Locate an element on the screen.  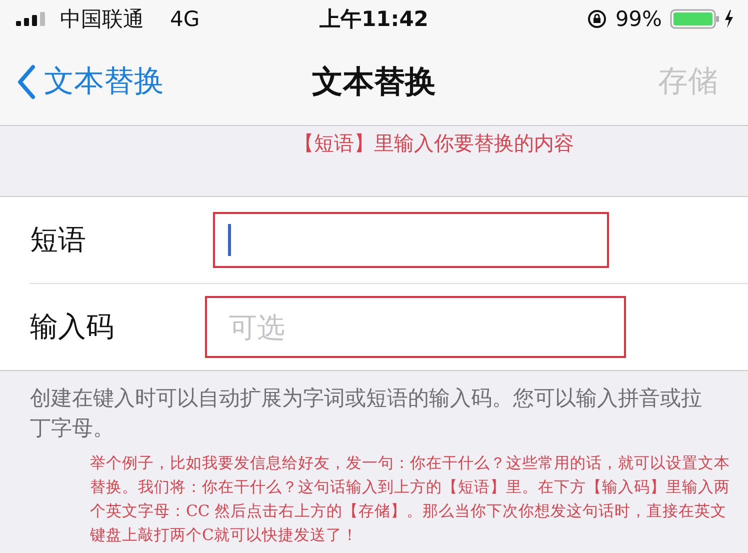
annotation-text: 【短语】里输入你要替换的内容 is located at coordinates (434, 143).